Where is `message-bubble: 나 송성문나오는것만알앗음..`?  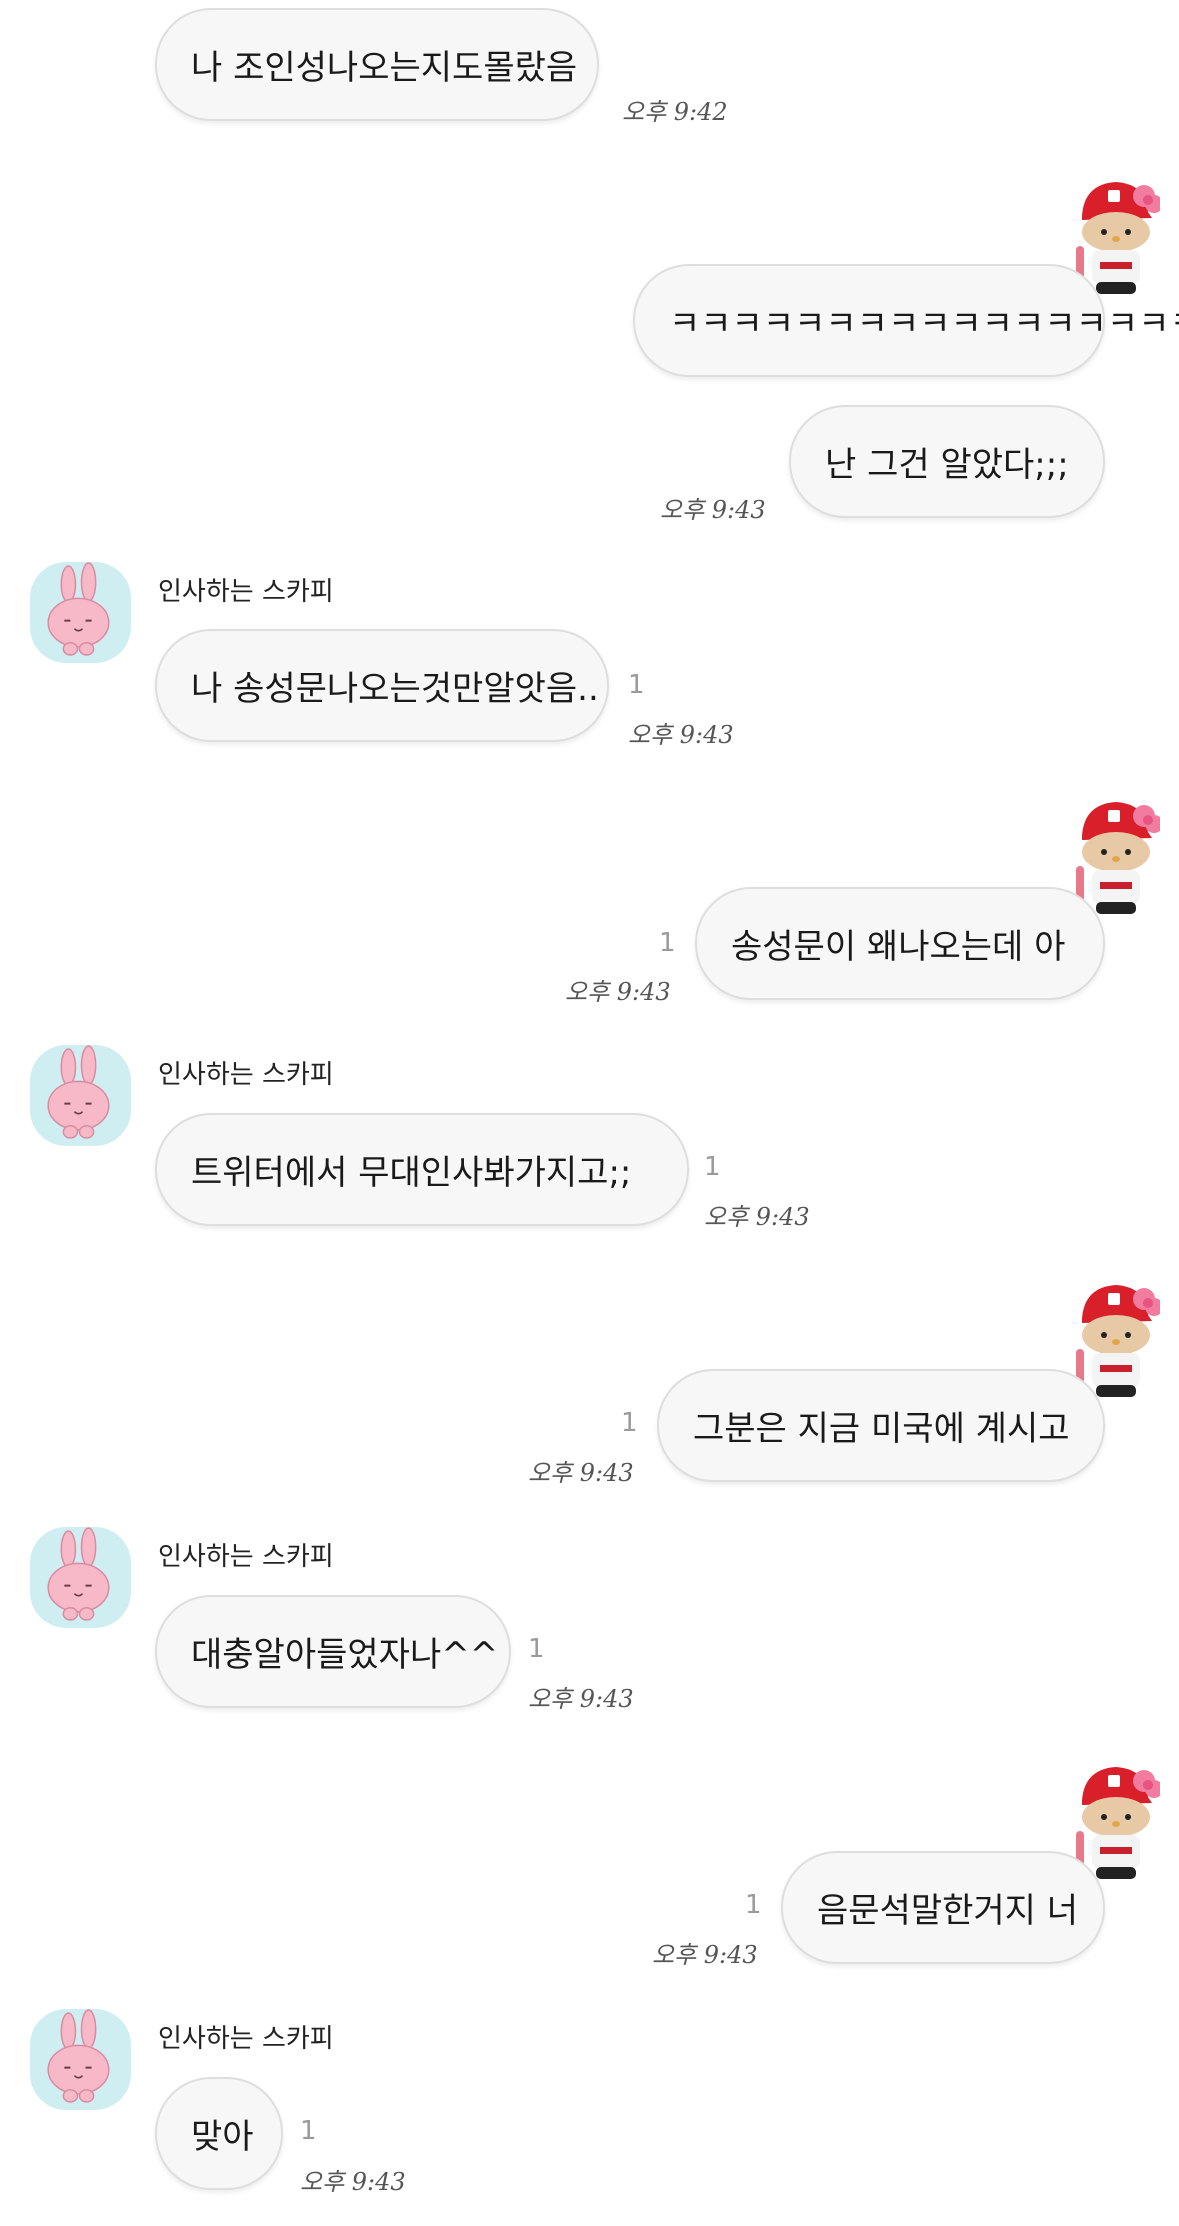 message-bubble: 나 송성문나오는것만알앗음.. is located at coordinates (382, 685).